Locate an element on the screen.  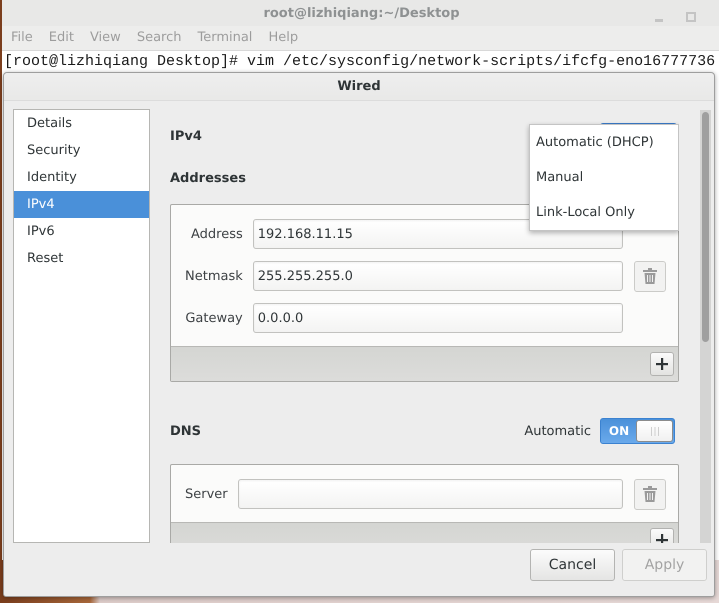
sidebar-item: Identity is located at coordinates (81, 177).